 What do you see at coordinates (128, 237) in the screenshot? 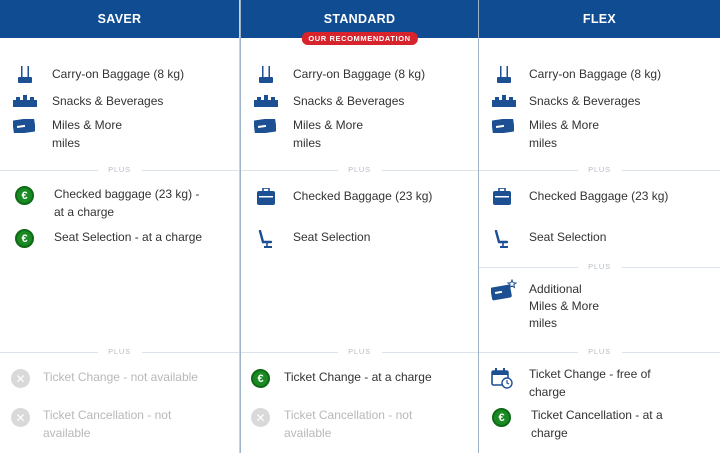
I see `feature-label: Seat Selection - at a charge` at bounding box center [128, 237].